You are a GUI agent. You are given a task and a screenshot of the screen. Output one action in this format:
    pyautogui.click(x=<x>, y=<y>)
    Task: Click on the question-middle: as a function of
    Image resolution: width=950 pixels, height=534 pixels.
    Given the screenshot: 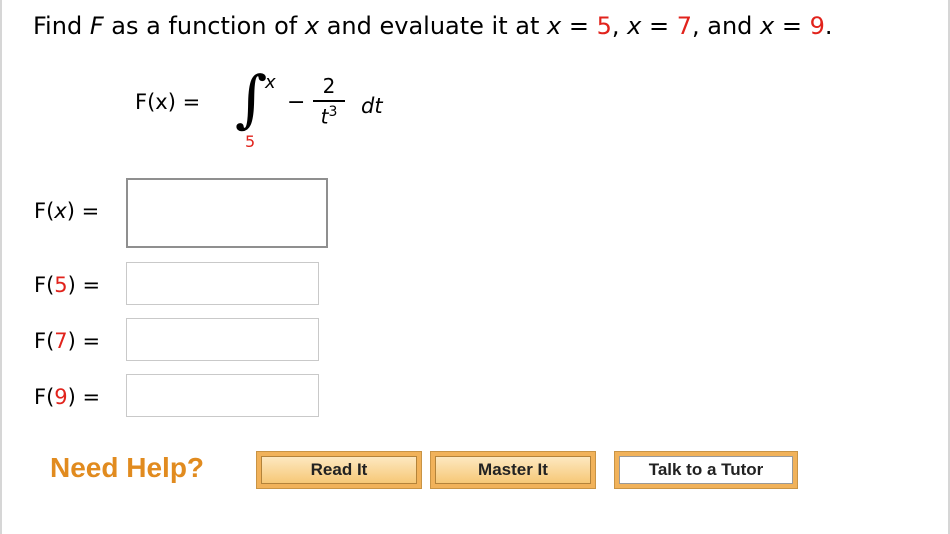 What is the action you would take?
    pyautogui.click(x=204, y=26)
    